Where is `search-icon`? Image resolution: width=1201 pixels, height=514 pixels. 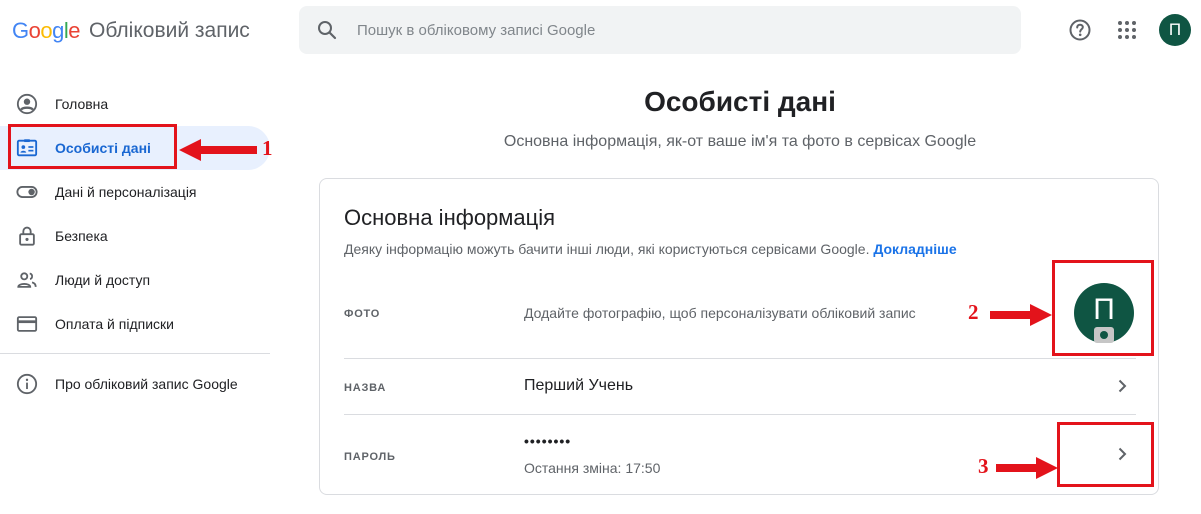
search-icon is located at coordinates (327, 30).